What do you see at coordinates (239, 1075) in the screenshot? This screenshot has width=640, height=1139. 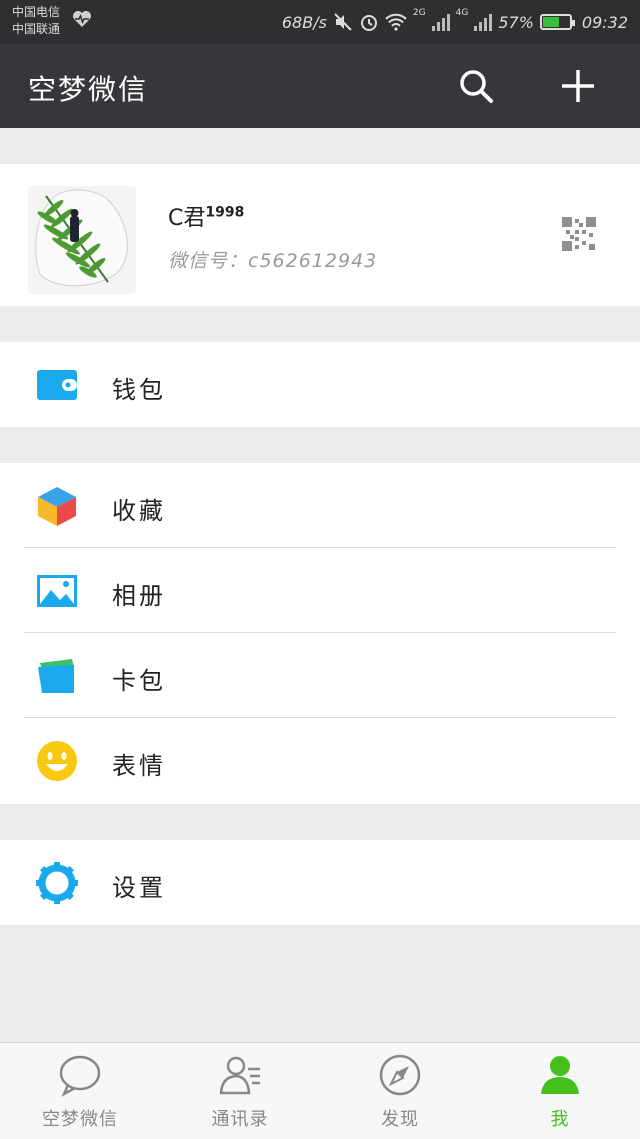 I see `contacts-icon` at bounding box center [239, 1075].